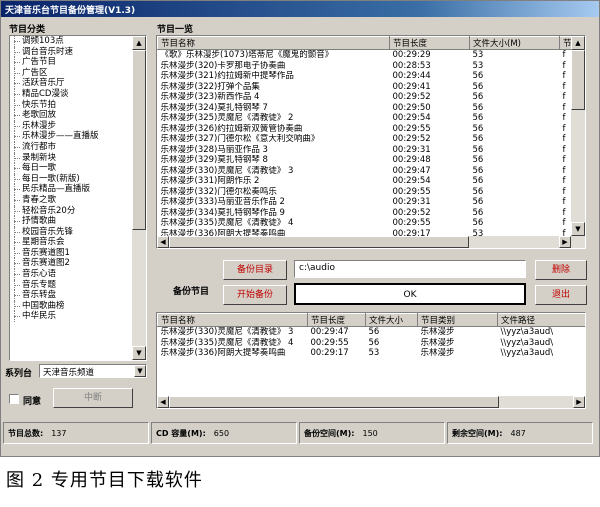 Image resolution: width=600 pixels, height=507 pixels. I want to click on table-row: 乐林漫步(334)莫扎特钢琴作品 9 00:29:52 56 f, so click(366, 213).